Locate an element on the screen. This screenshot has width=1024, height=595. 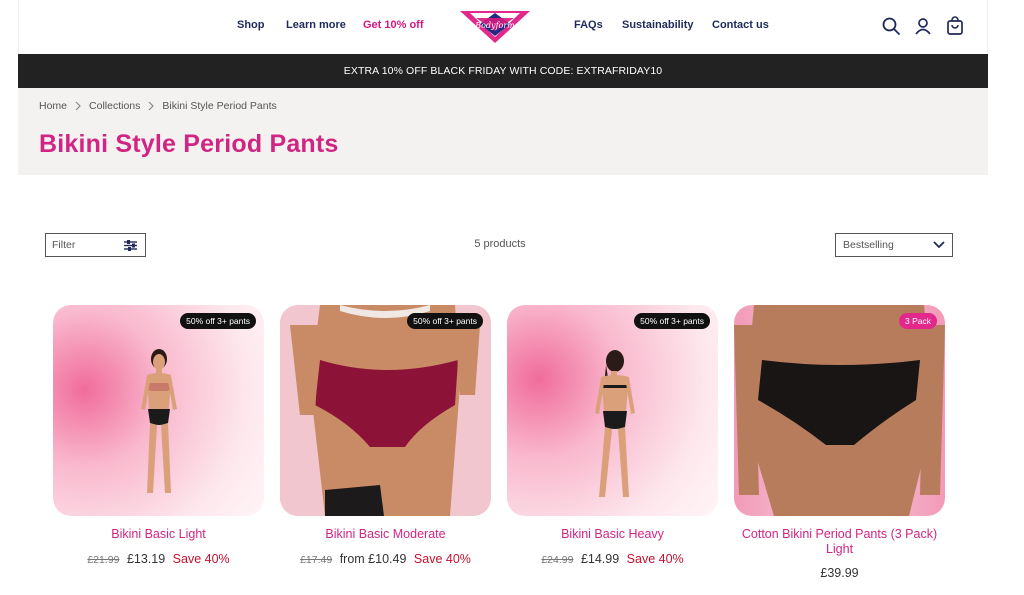
was-price: £21.99 is located at coordinates (103, 560).